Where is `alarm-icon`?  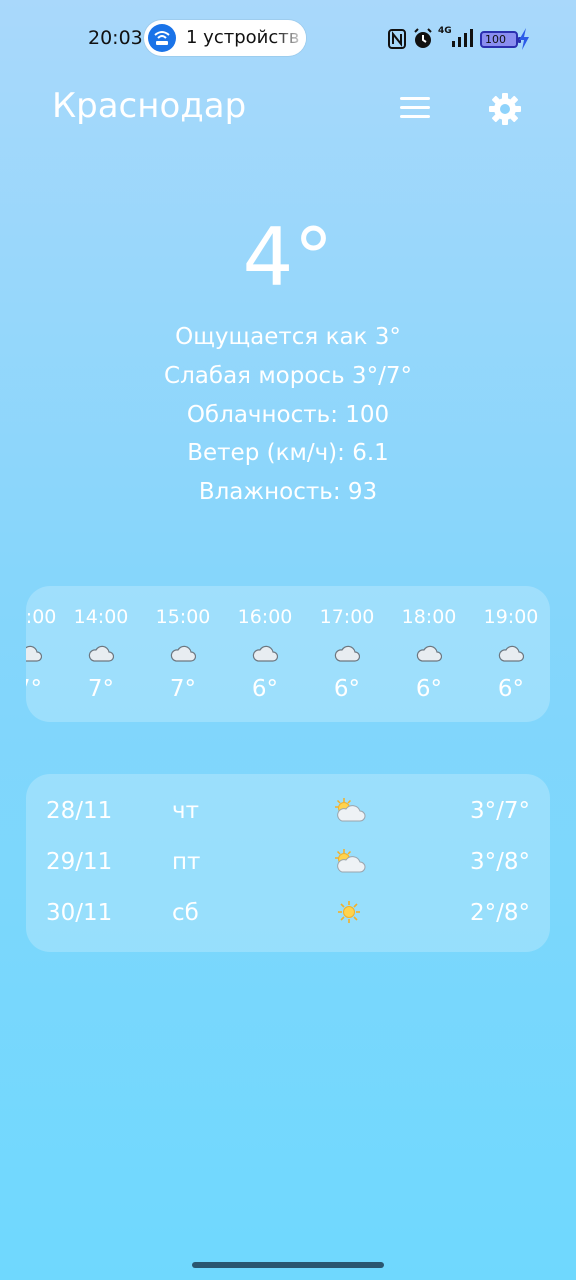
alarm-icon is located at coordinates (423, 38).